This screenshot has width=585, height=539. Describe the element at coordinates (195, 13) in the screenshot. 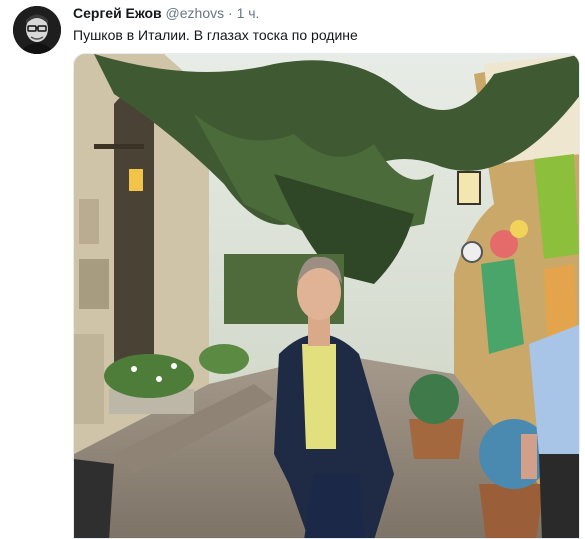

I see `author-handle: @ezhovs` at that location.